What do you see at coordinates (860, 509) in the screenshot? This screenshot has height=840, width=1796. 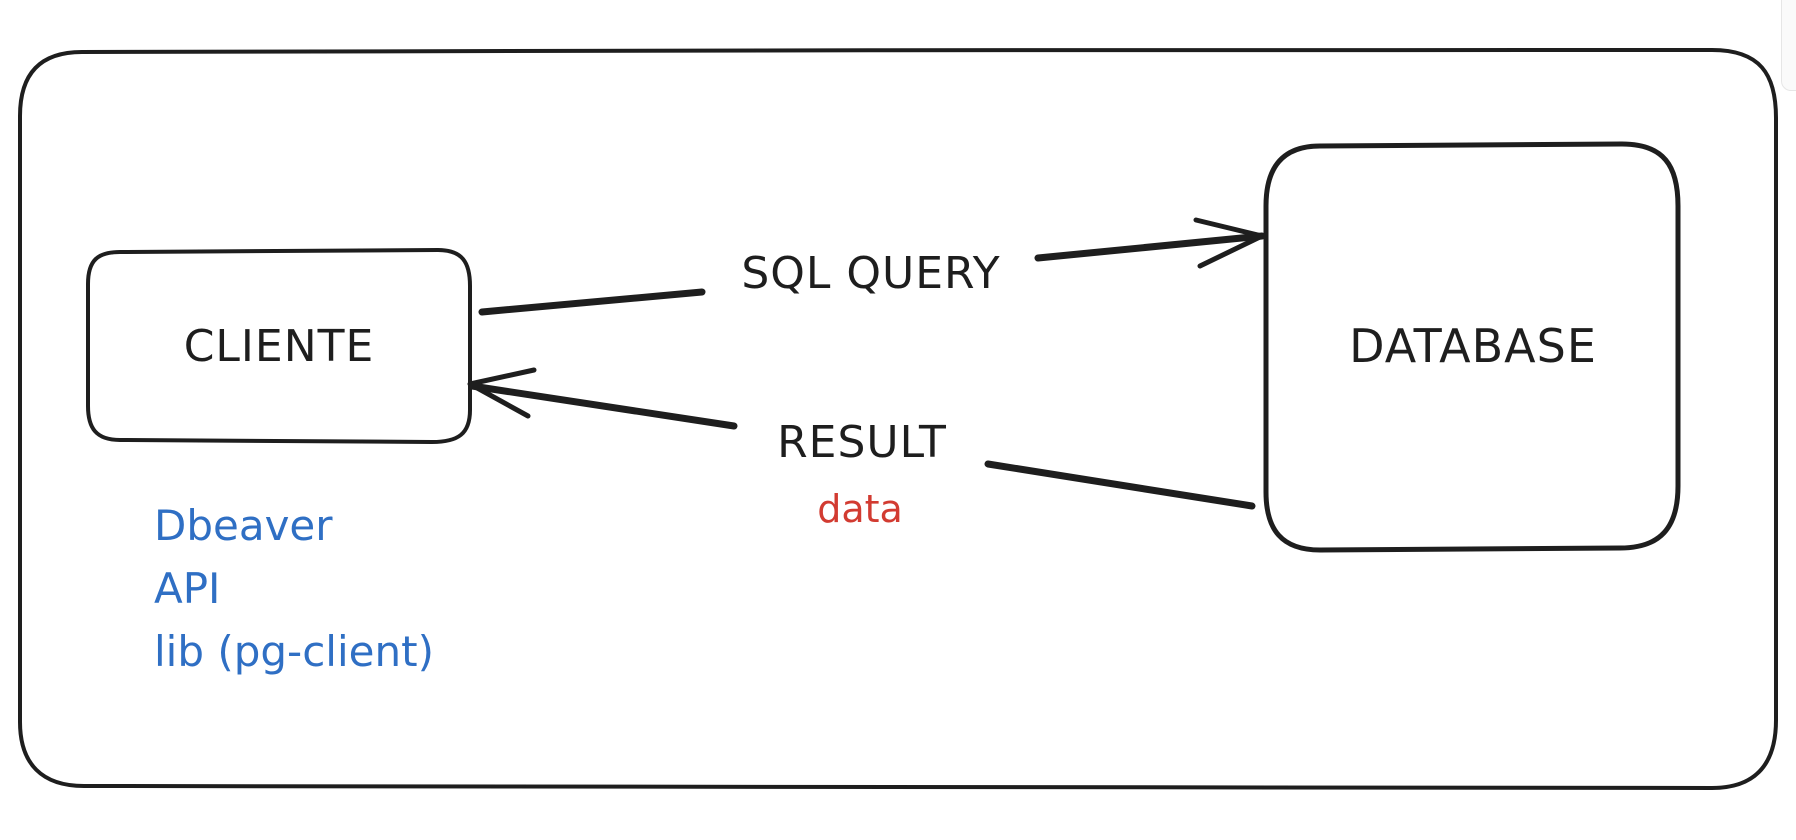 I see `result-sublabel: data` at bounding box center [860, 509].